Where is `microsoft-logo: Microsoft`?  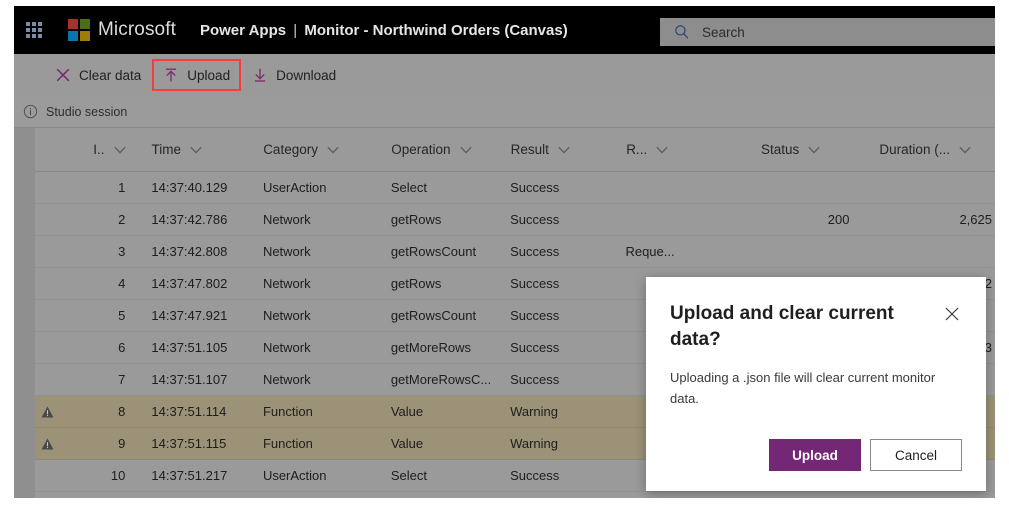
microsoft-logo: Microsoft is located at coordinates (122, 30).